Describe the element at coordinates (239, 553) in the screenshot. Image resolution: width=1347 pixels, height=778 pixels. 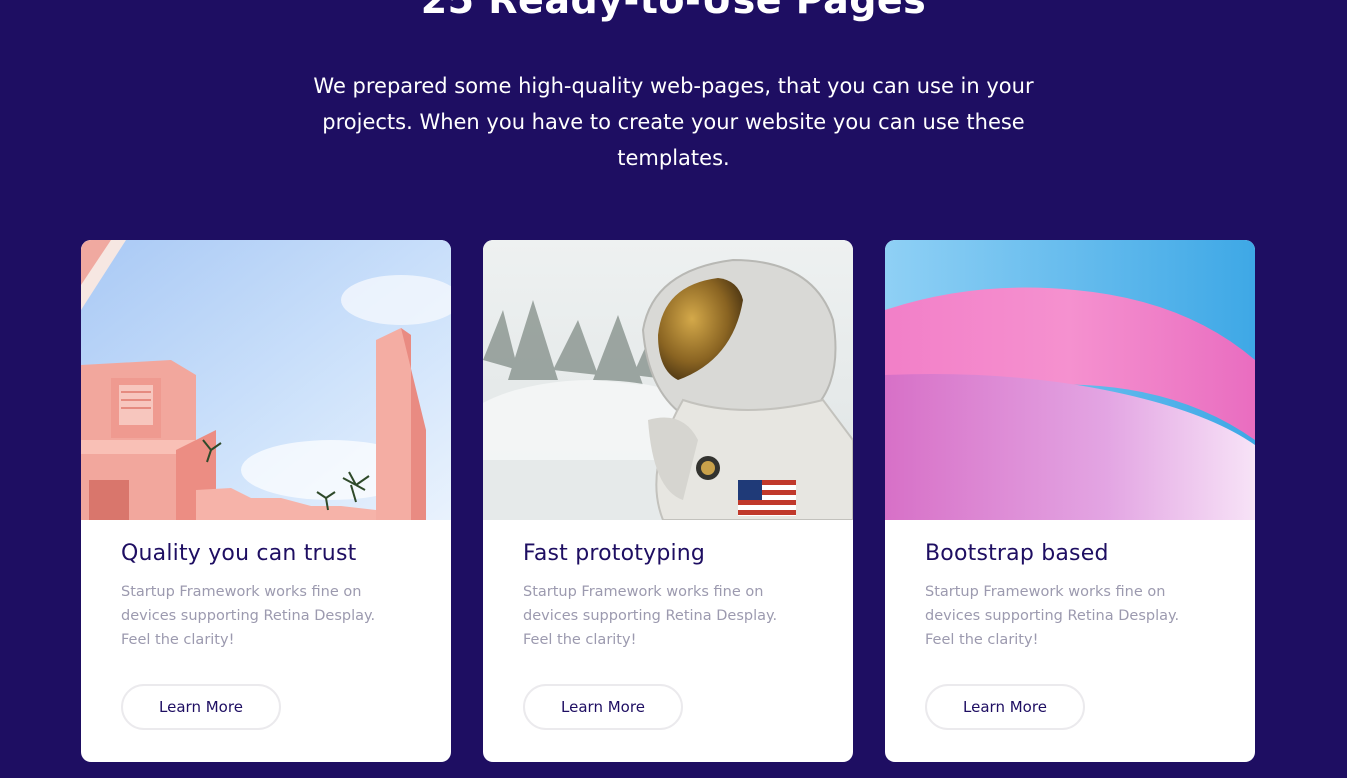
I see `card-title: Quality you can trust` at that location.